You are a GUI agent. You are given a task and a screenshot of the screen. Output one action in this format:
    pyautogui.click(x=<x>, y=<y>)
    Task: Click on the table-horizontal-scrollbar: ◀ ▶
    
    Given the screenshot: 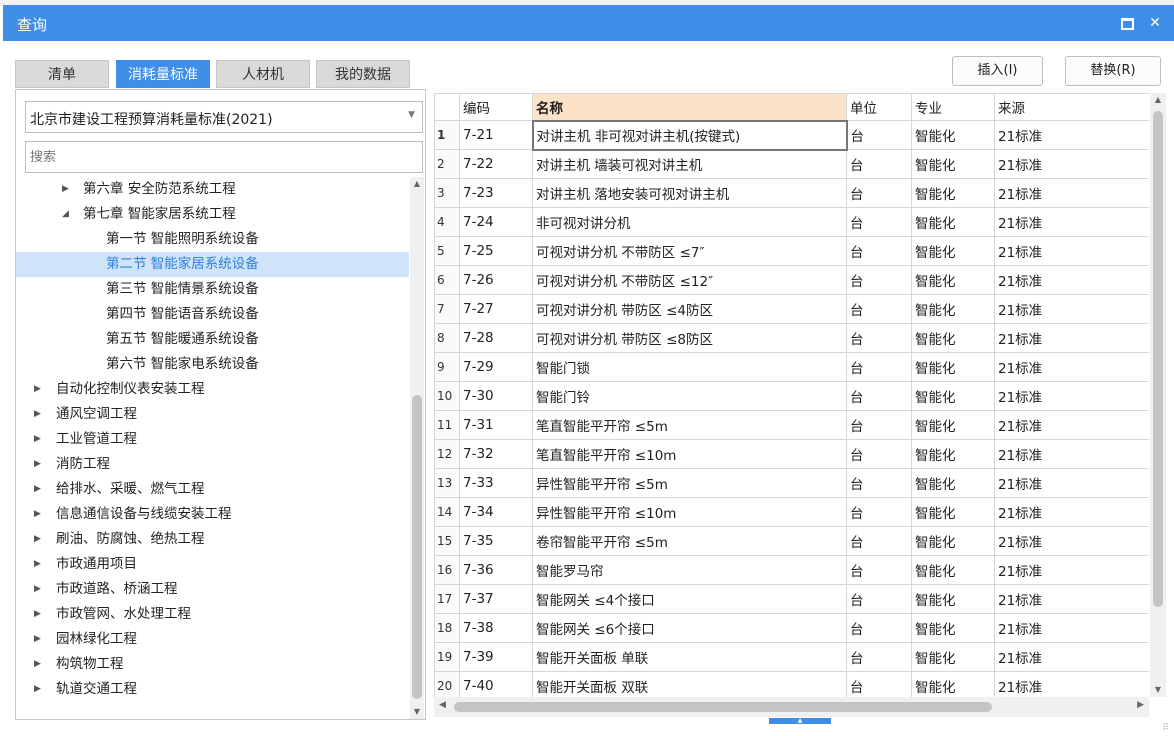 What is the action you would take?
    pyautogui.click(x=791, y=707)
    